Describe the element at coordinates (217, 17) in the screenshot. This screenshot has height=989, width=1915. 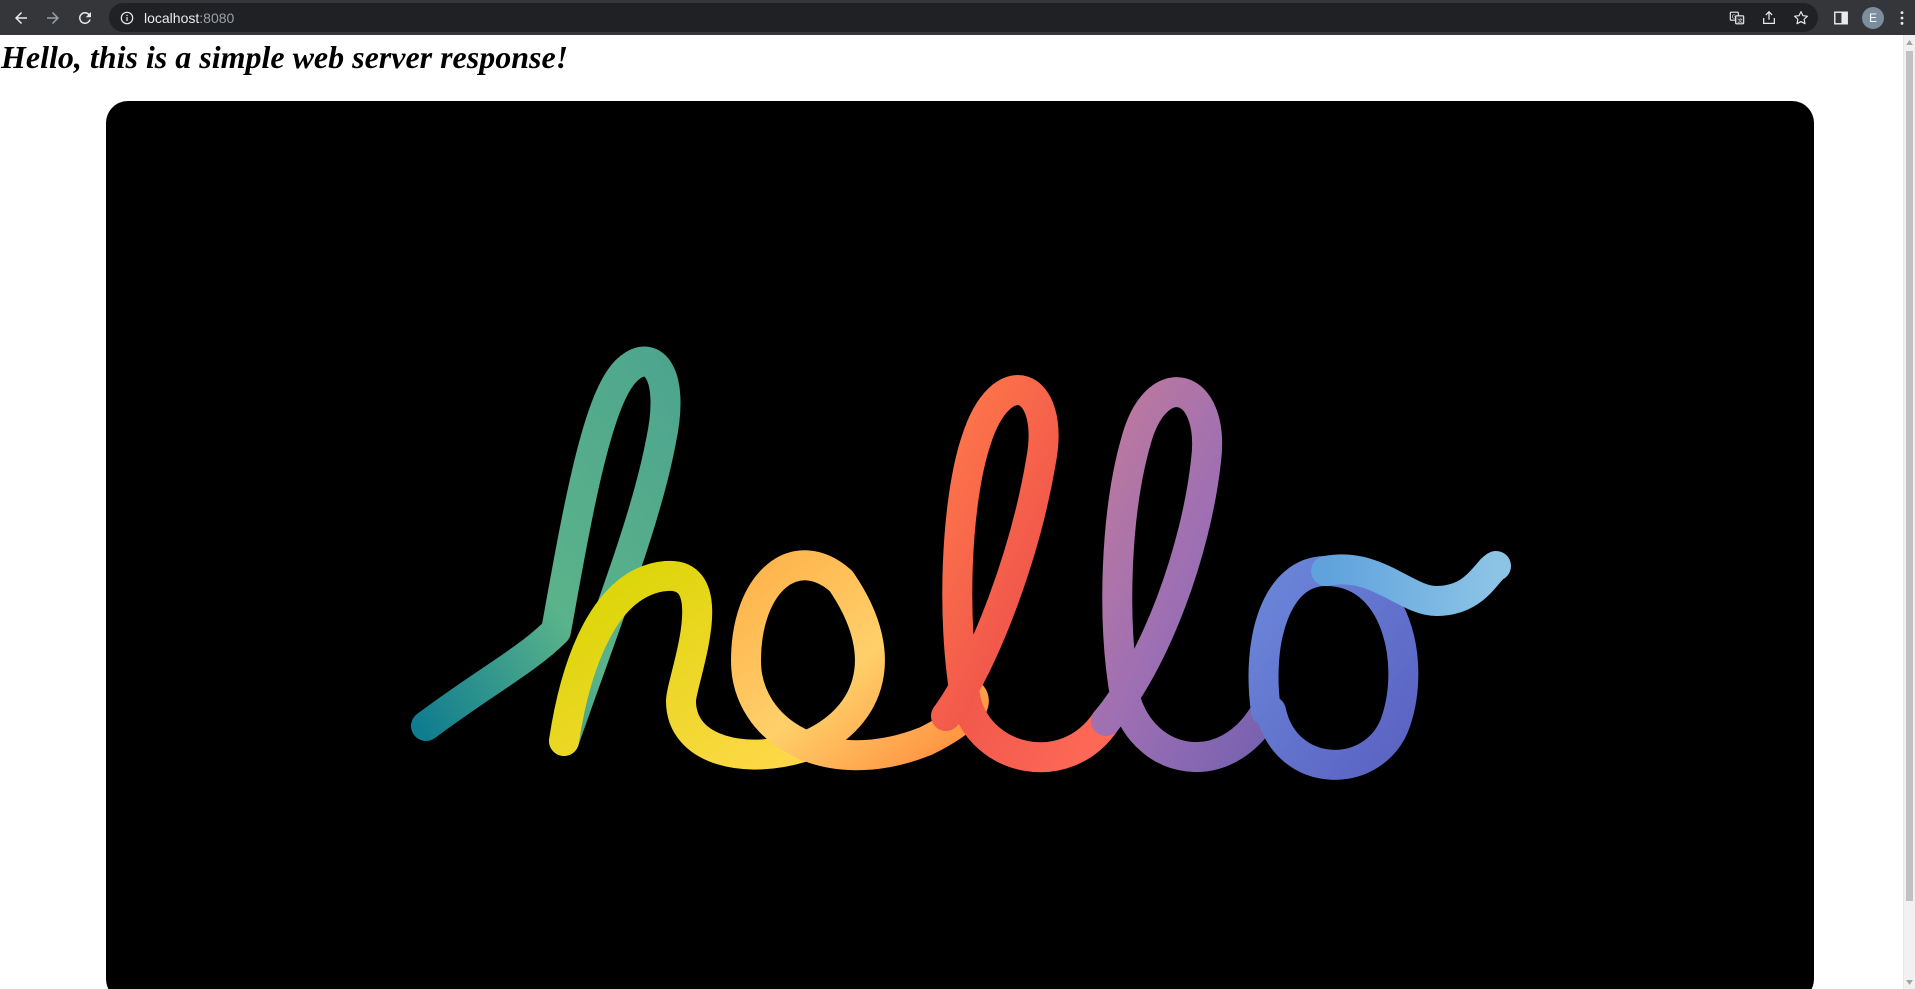
I see `url-port: :8080` at that location.